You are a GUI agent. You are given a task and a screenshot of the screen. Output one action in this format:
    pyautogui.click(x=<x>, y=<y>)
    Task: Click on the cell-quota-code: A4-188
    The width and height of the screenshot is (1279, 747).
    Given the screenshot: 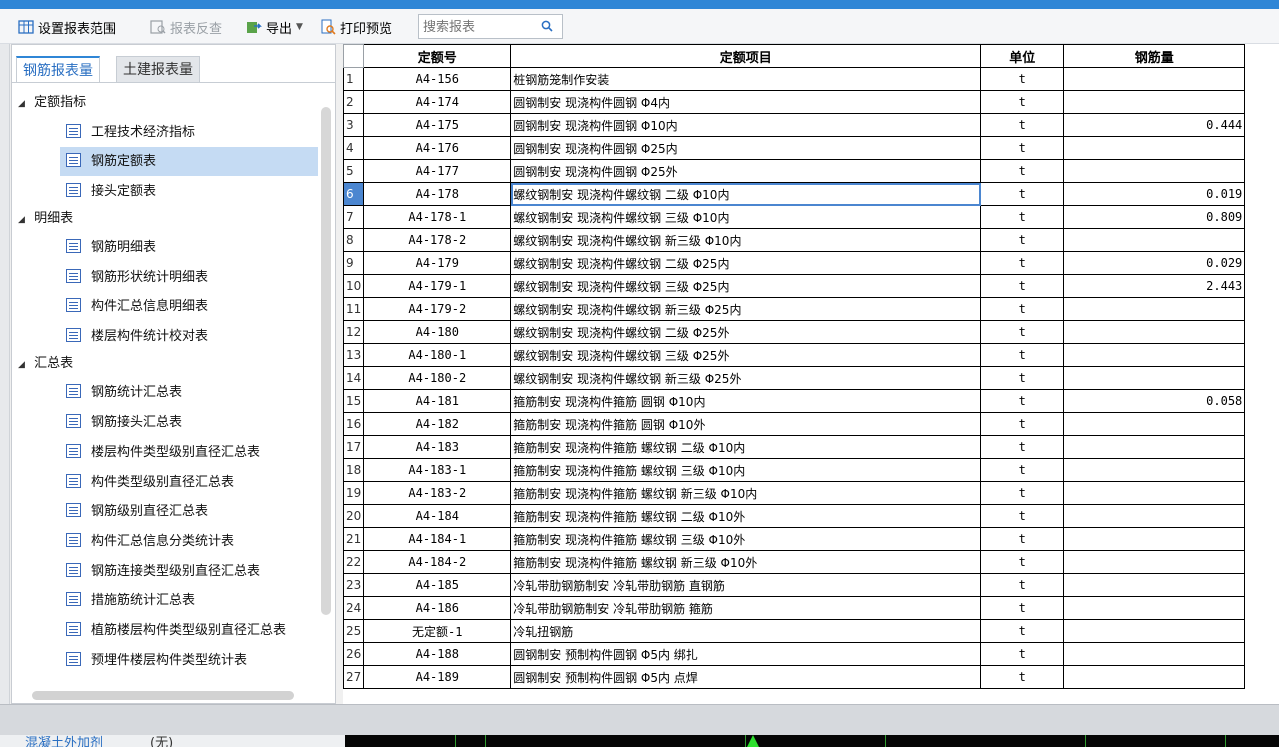 What is the action you would take?
    pyautogui.click(x=437, y=654)
    